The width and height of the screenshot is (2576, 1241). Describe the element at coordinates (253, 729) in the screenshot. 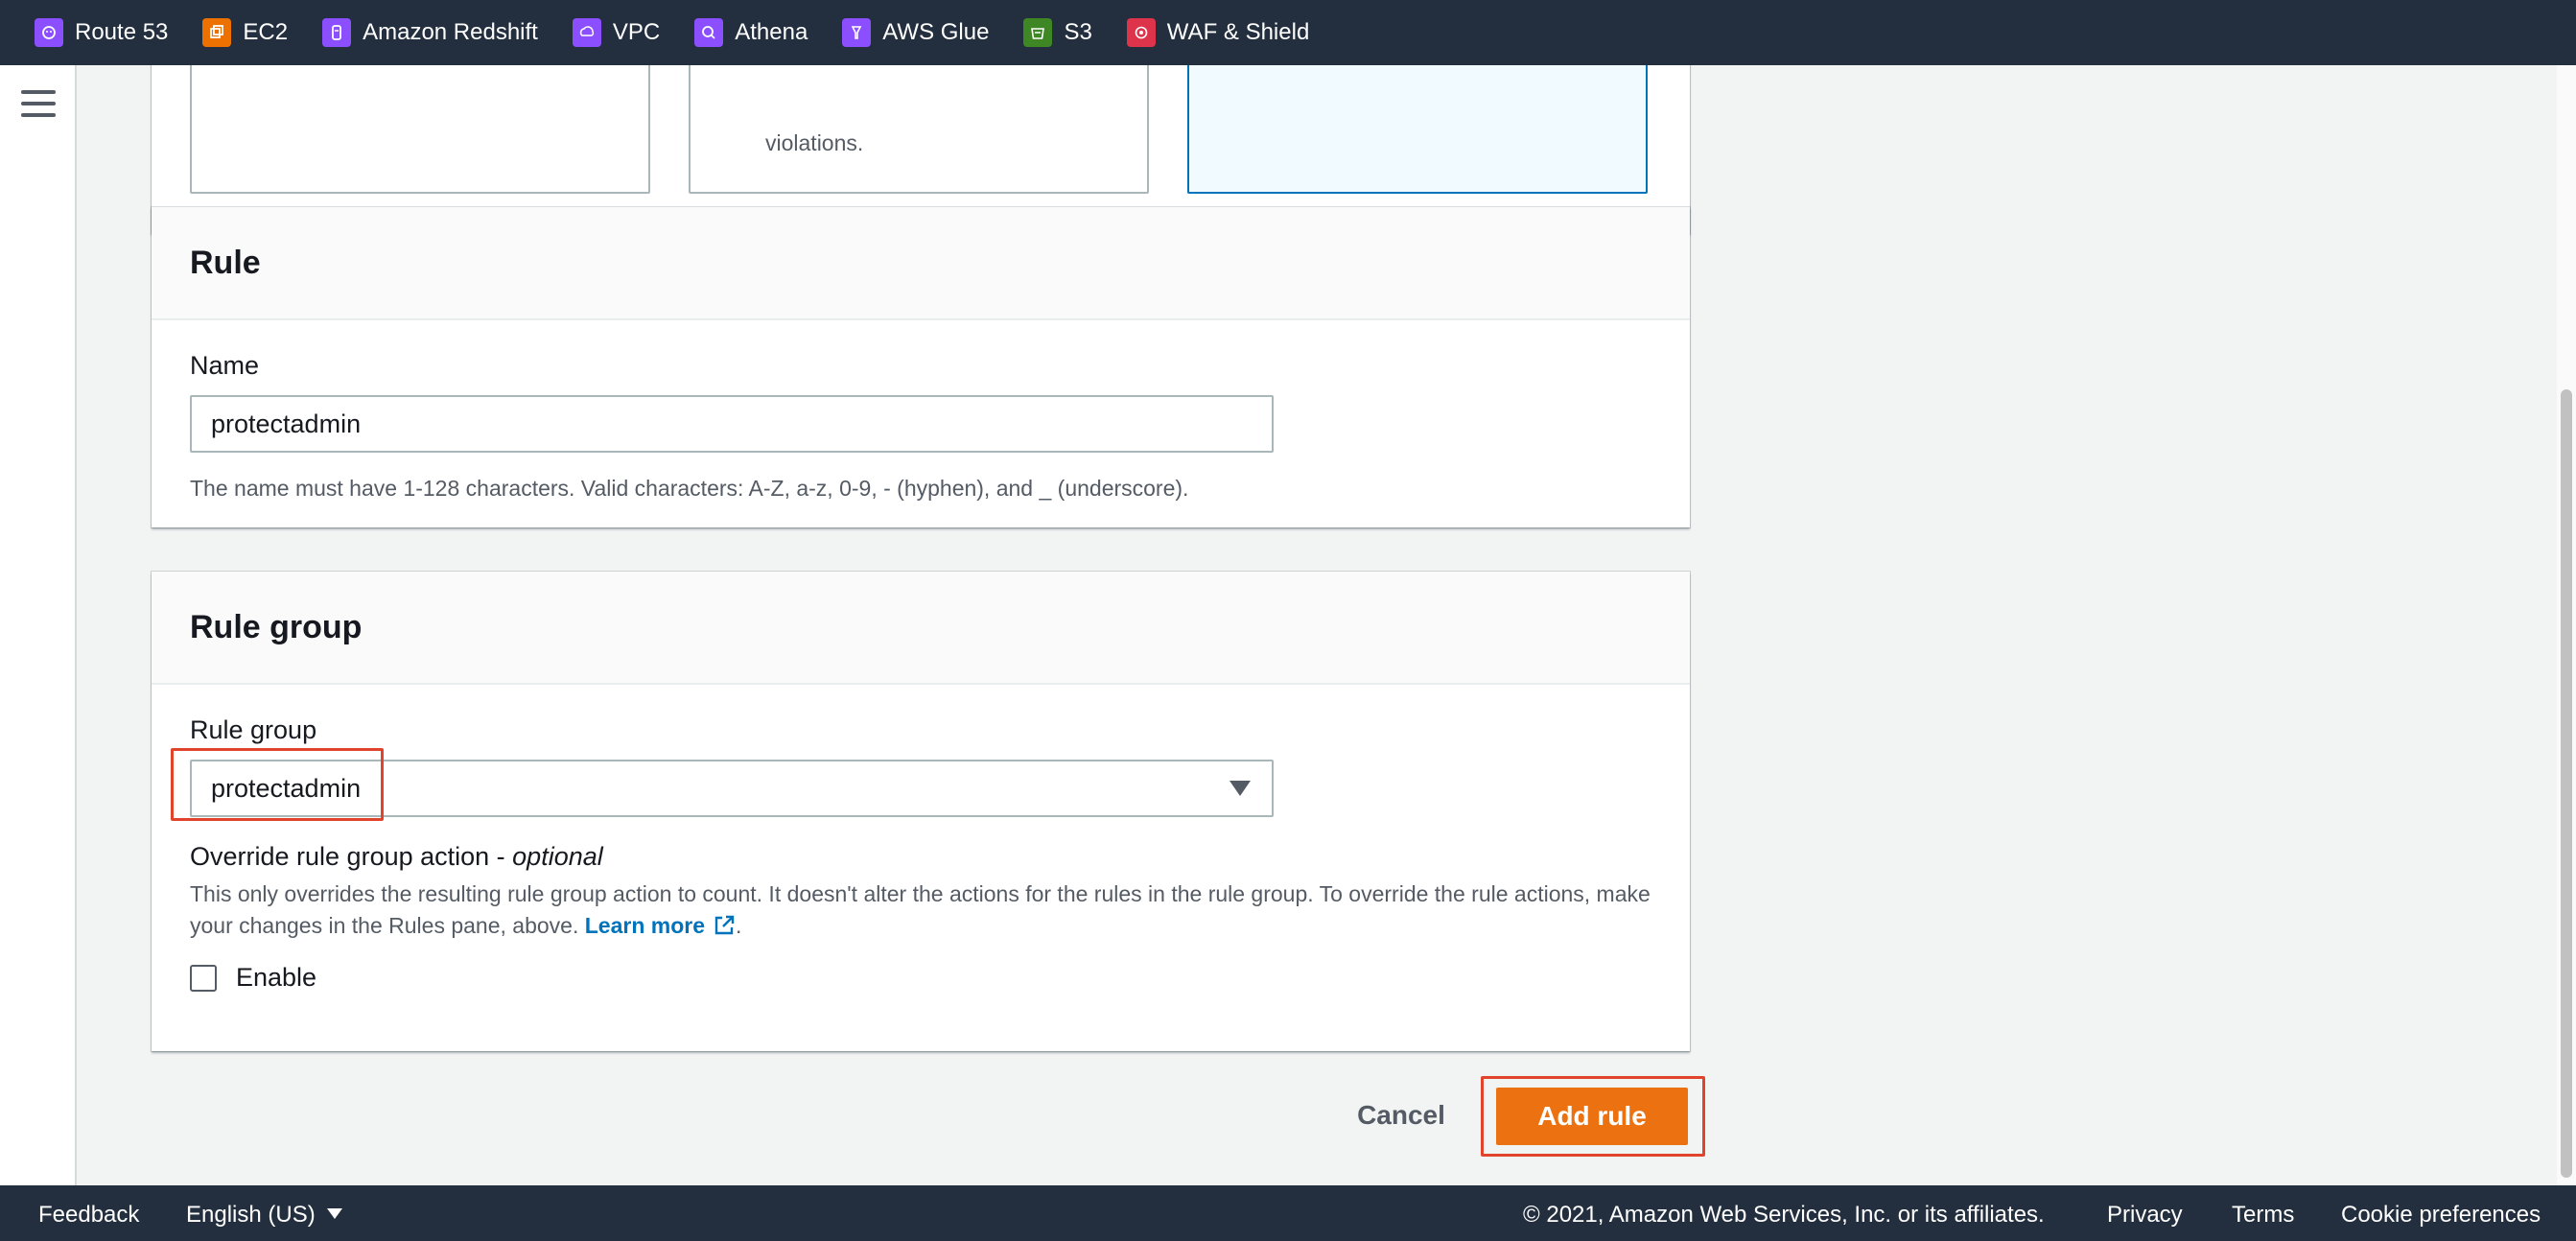

I see `rule-group-label: Rule group` at that location.